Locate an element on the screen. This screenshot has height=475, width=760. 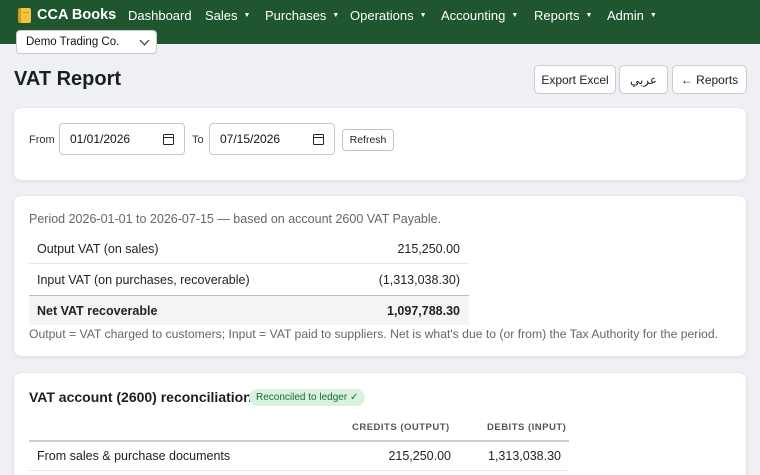
nav-reports-label: Reports is located at coordinates (557, 15).